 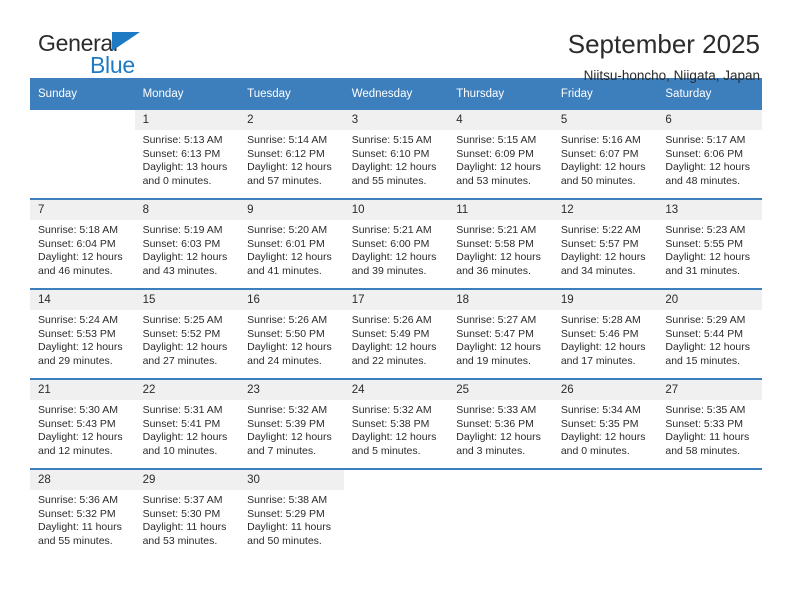 What do you see at coordinates (390, 153) in the screenshot?
I see `sunset-text: Sunset: 6:10 PM` at bounding box center [390, 153].